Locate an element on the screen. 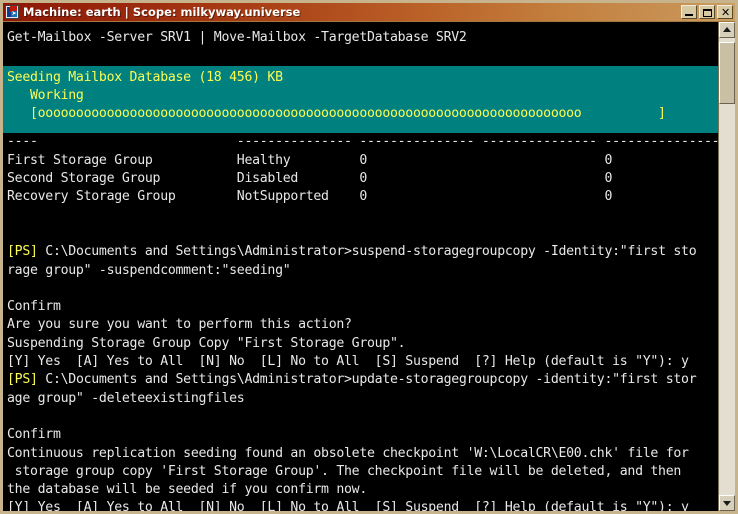 This screenshot has height=514, width=738. table-row: Recovery Storage Group NotSupported 0 0 is located at coordinates (310, 197).